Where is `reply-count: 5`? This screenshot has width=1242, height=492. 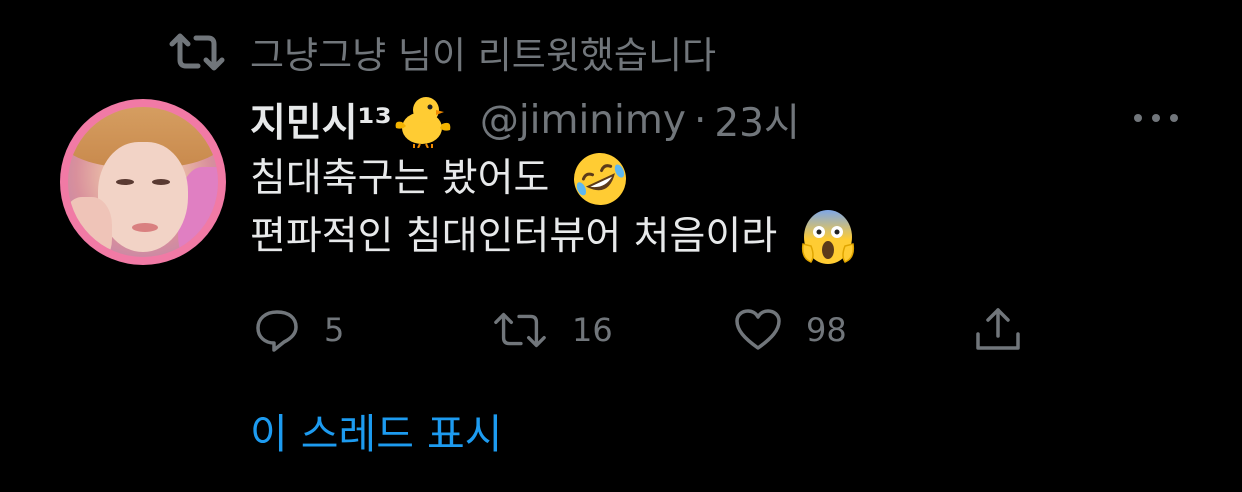
reply-count: 5 is located at coordinates (334, 330).